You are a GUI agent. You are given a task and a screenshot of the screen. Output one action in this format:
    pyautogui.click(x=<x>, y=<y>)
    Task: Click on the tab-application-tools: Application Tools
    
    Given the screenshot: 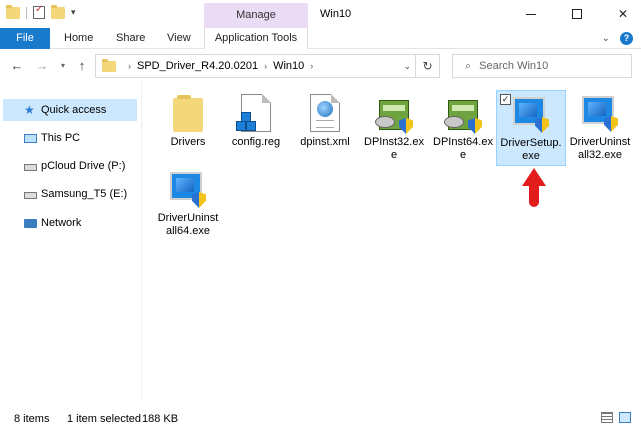 What is the action you would take?
    pyautogui.click(x=256, y=38)
    